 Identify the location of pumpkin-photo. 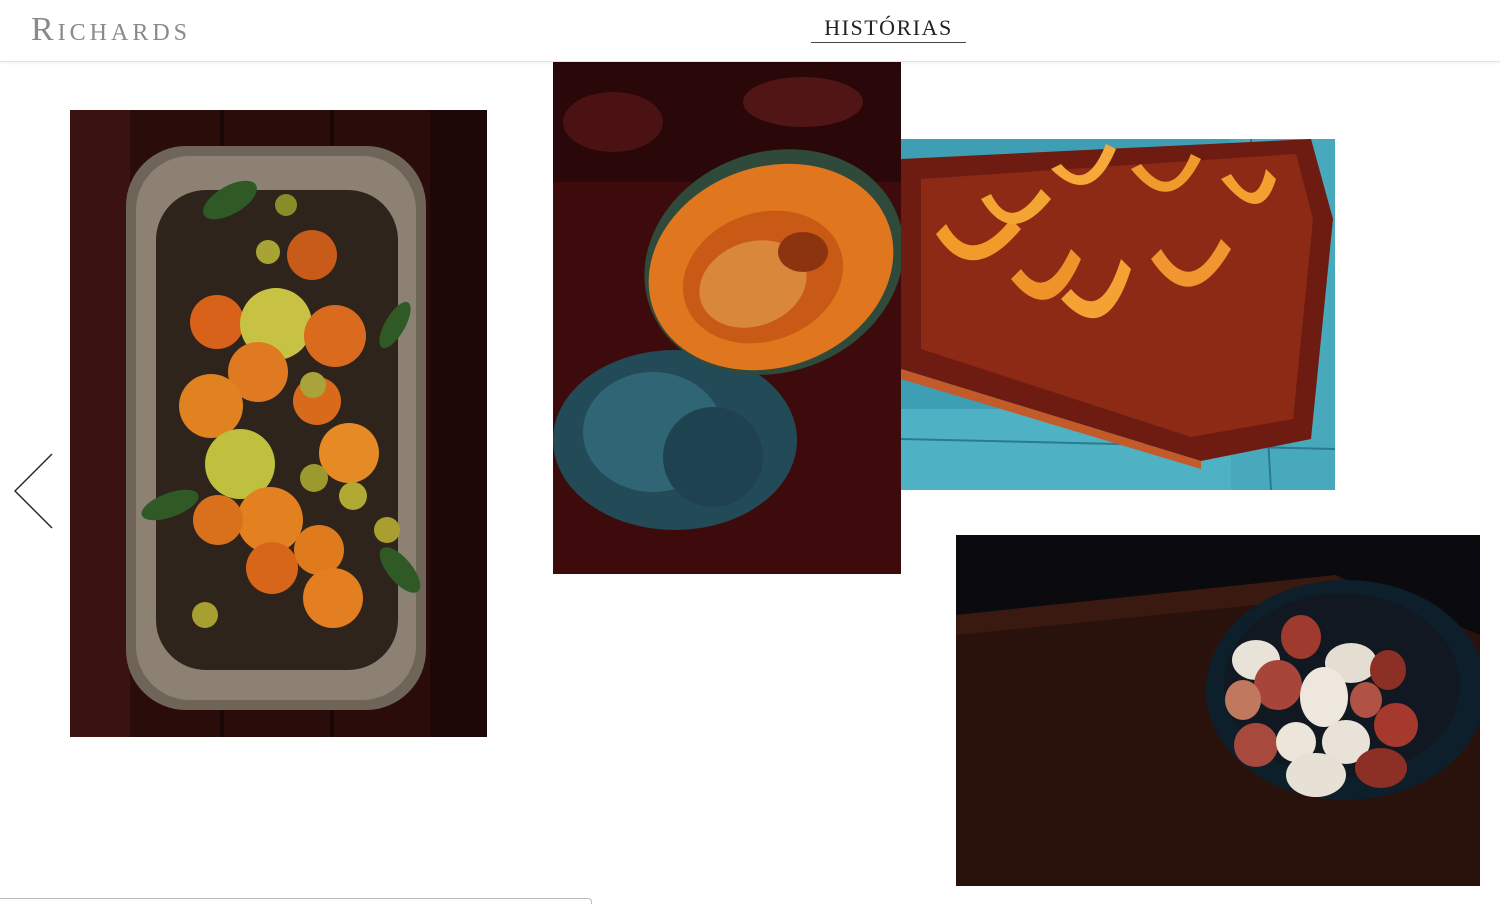
(727, 318).